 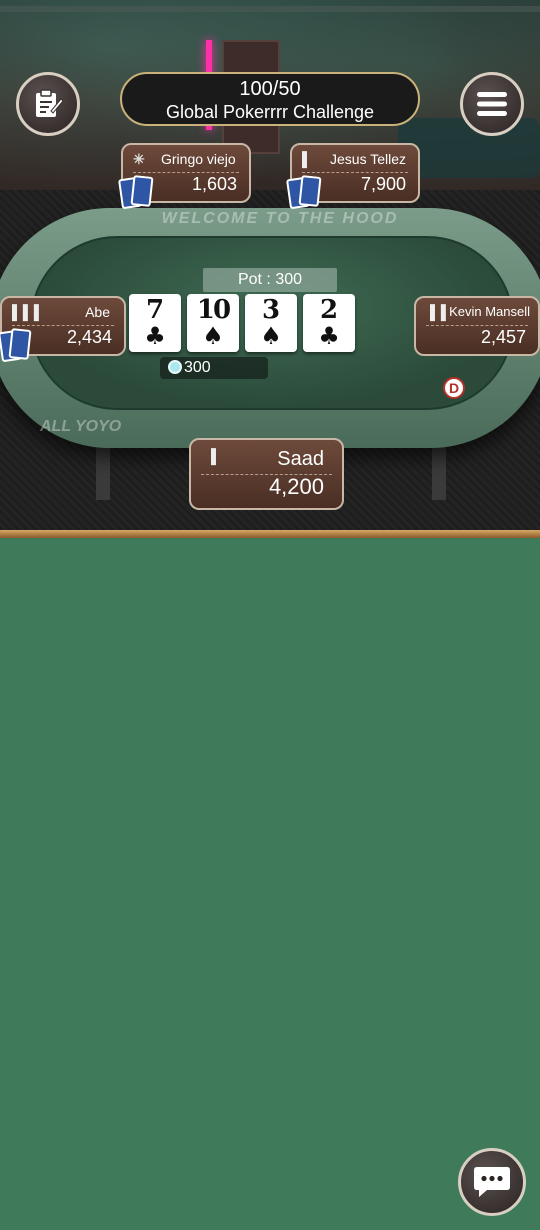 What do you see at coordinates (266, 474) in the screenshot?
I see `seat-saad: ▌ Saad 4,200` at bounding box center [266, 474].